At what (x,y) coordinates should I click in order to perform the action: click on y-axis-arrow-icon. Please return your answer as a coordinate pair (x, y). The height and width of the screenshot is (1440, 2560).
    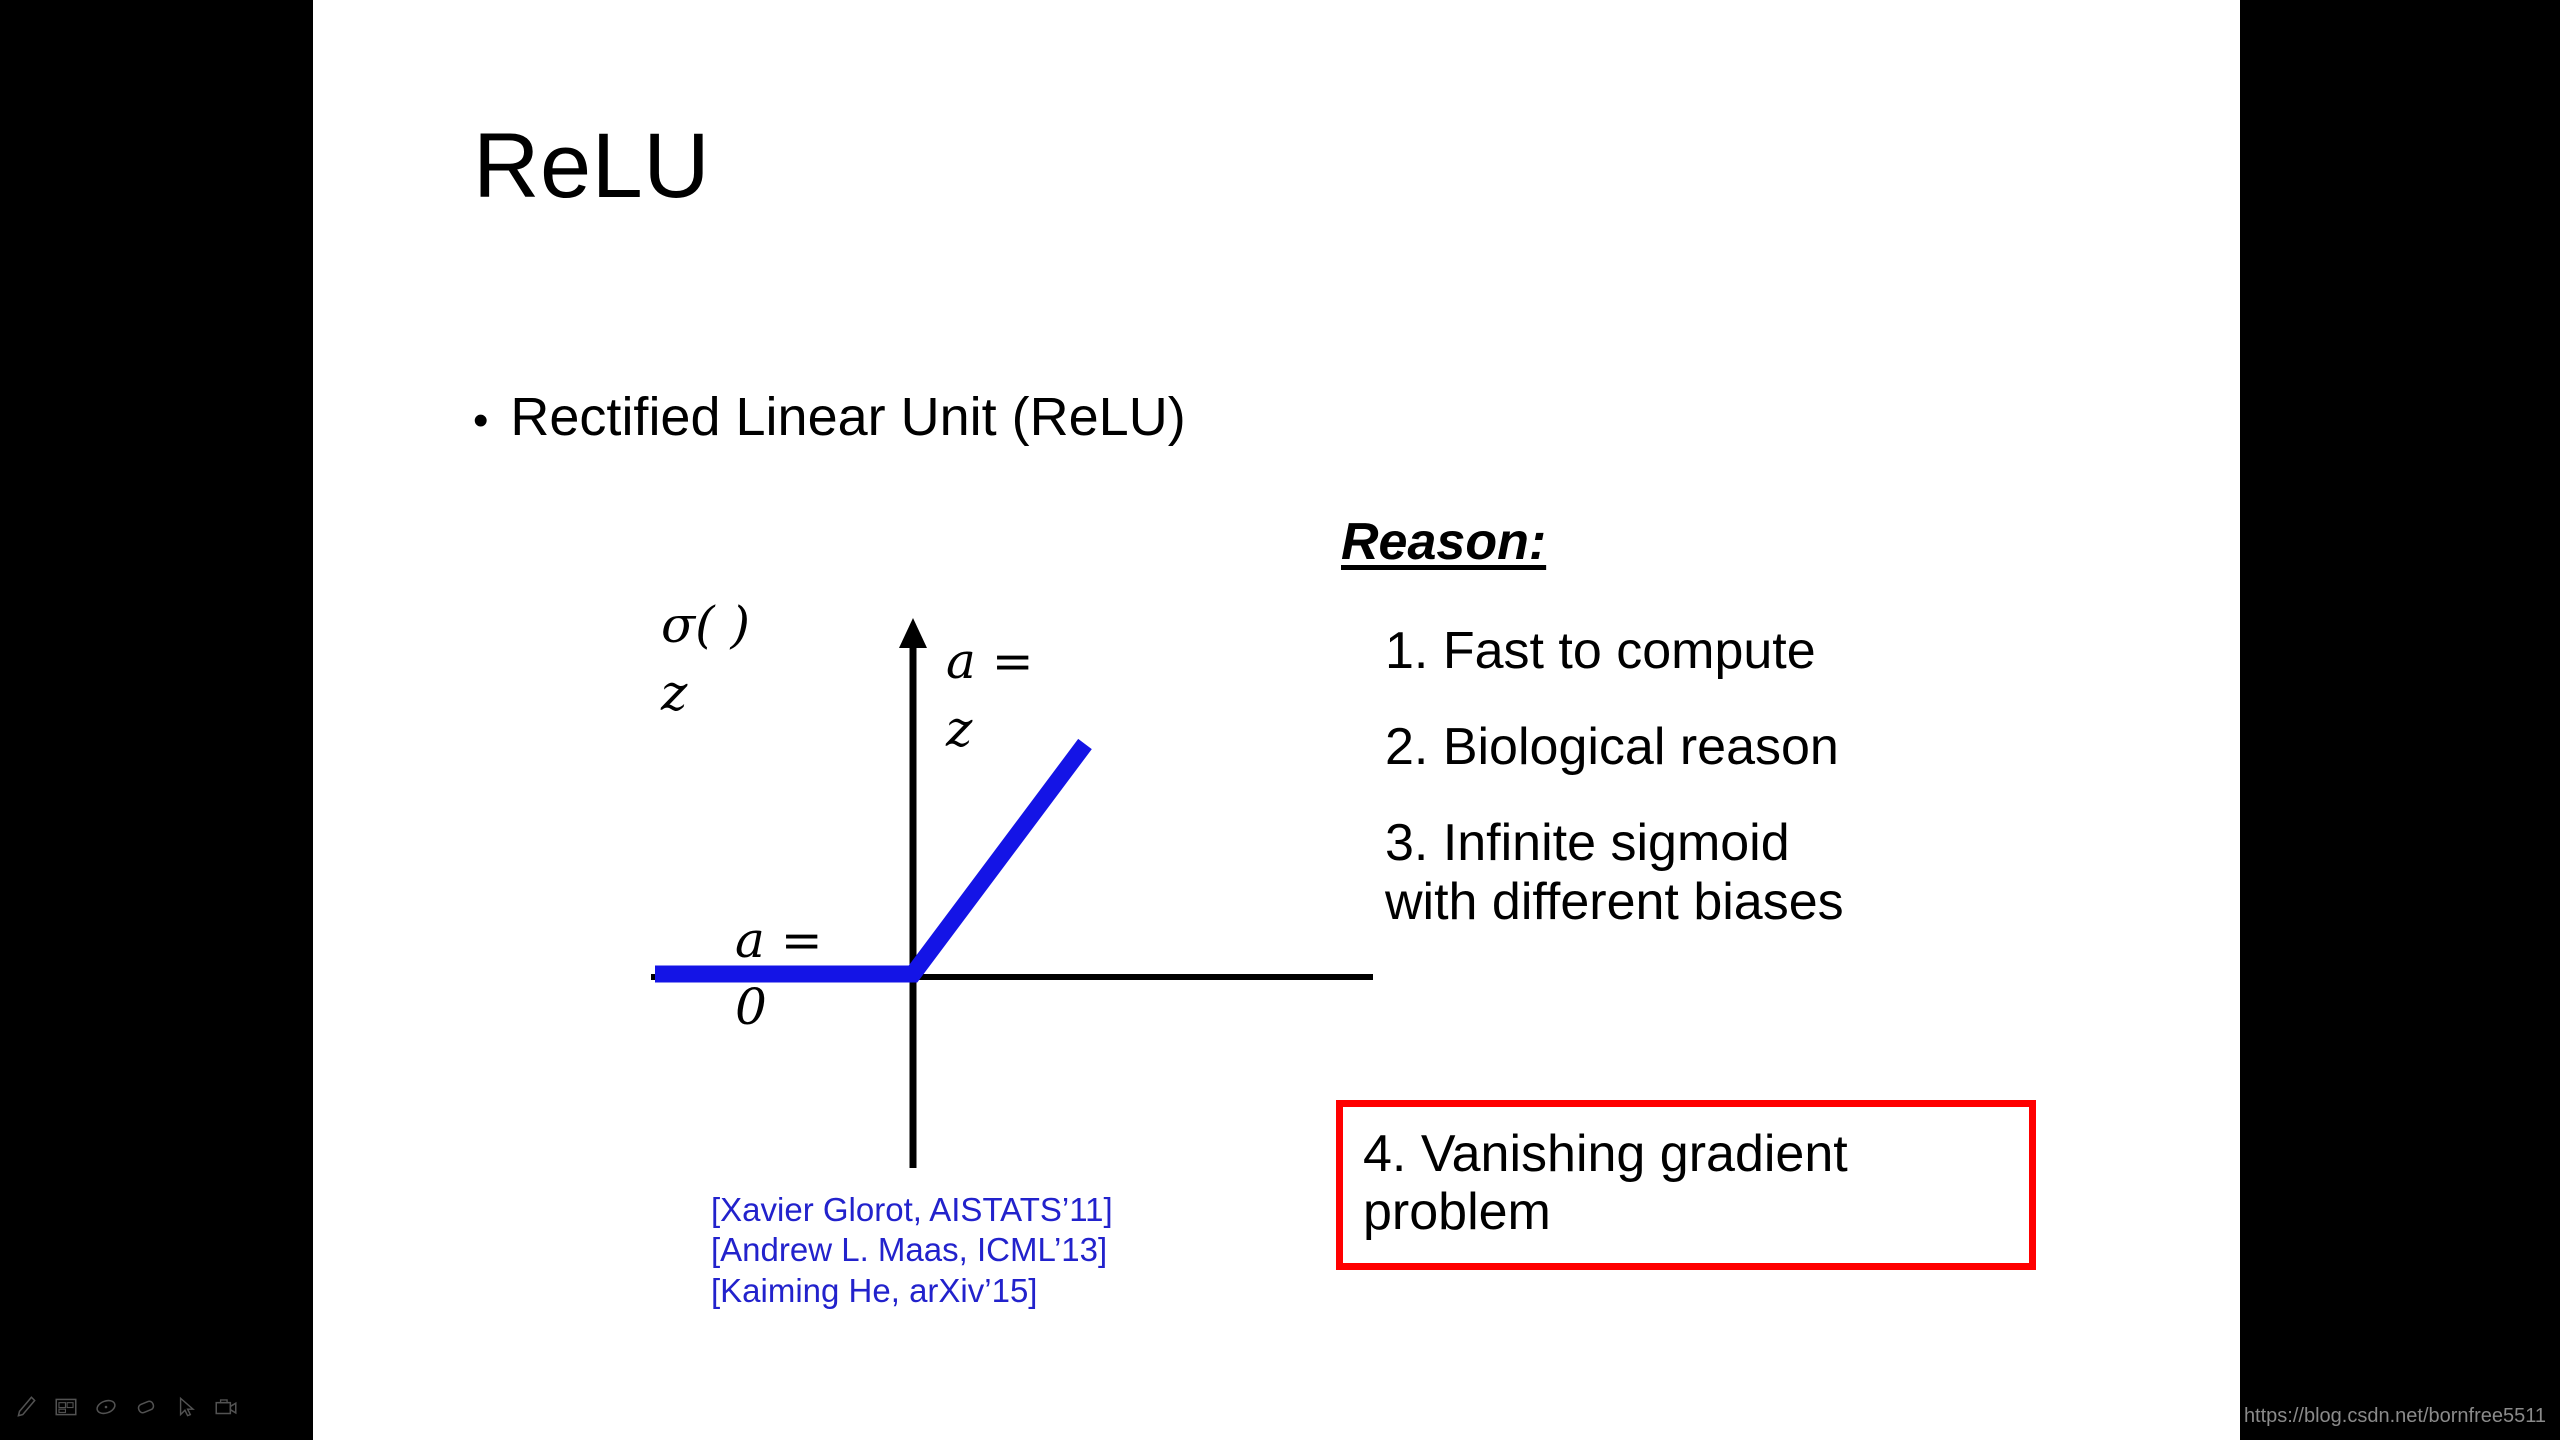
    Looking at the image, I should click on (913, 633).